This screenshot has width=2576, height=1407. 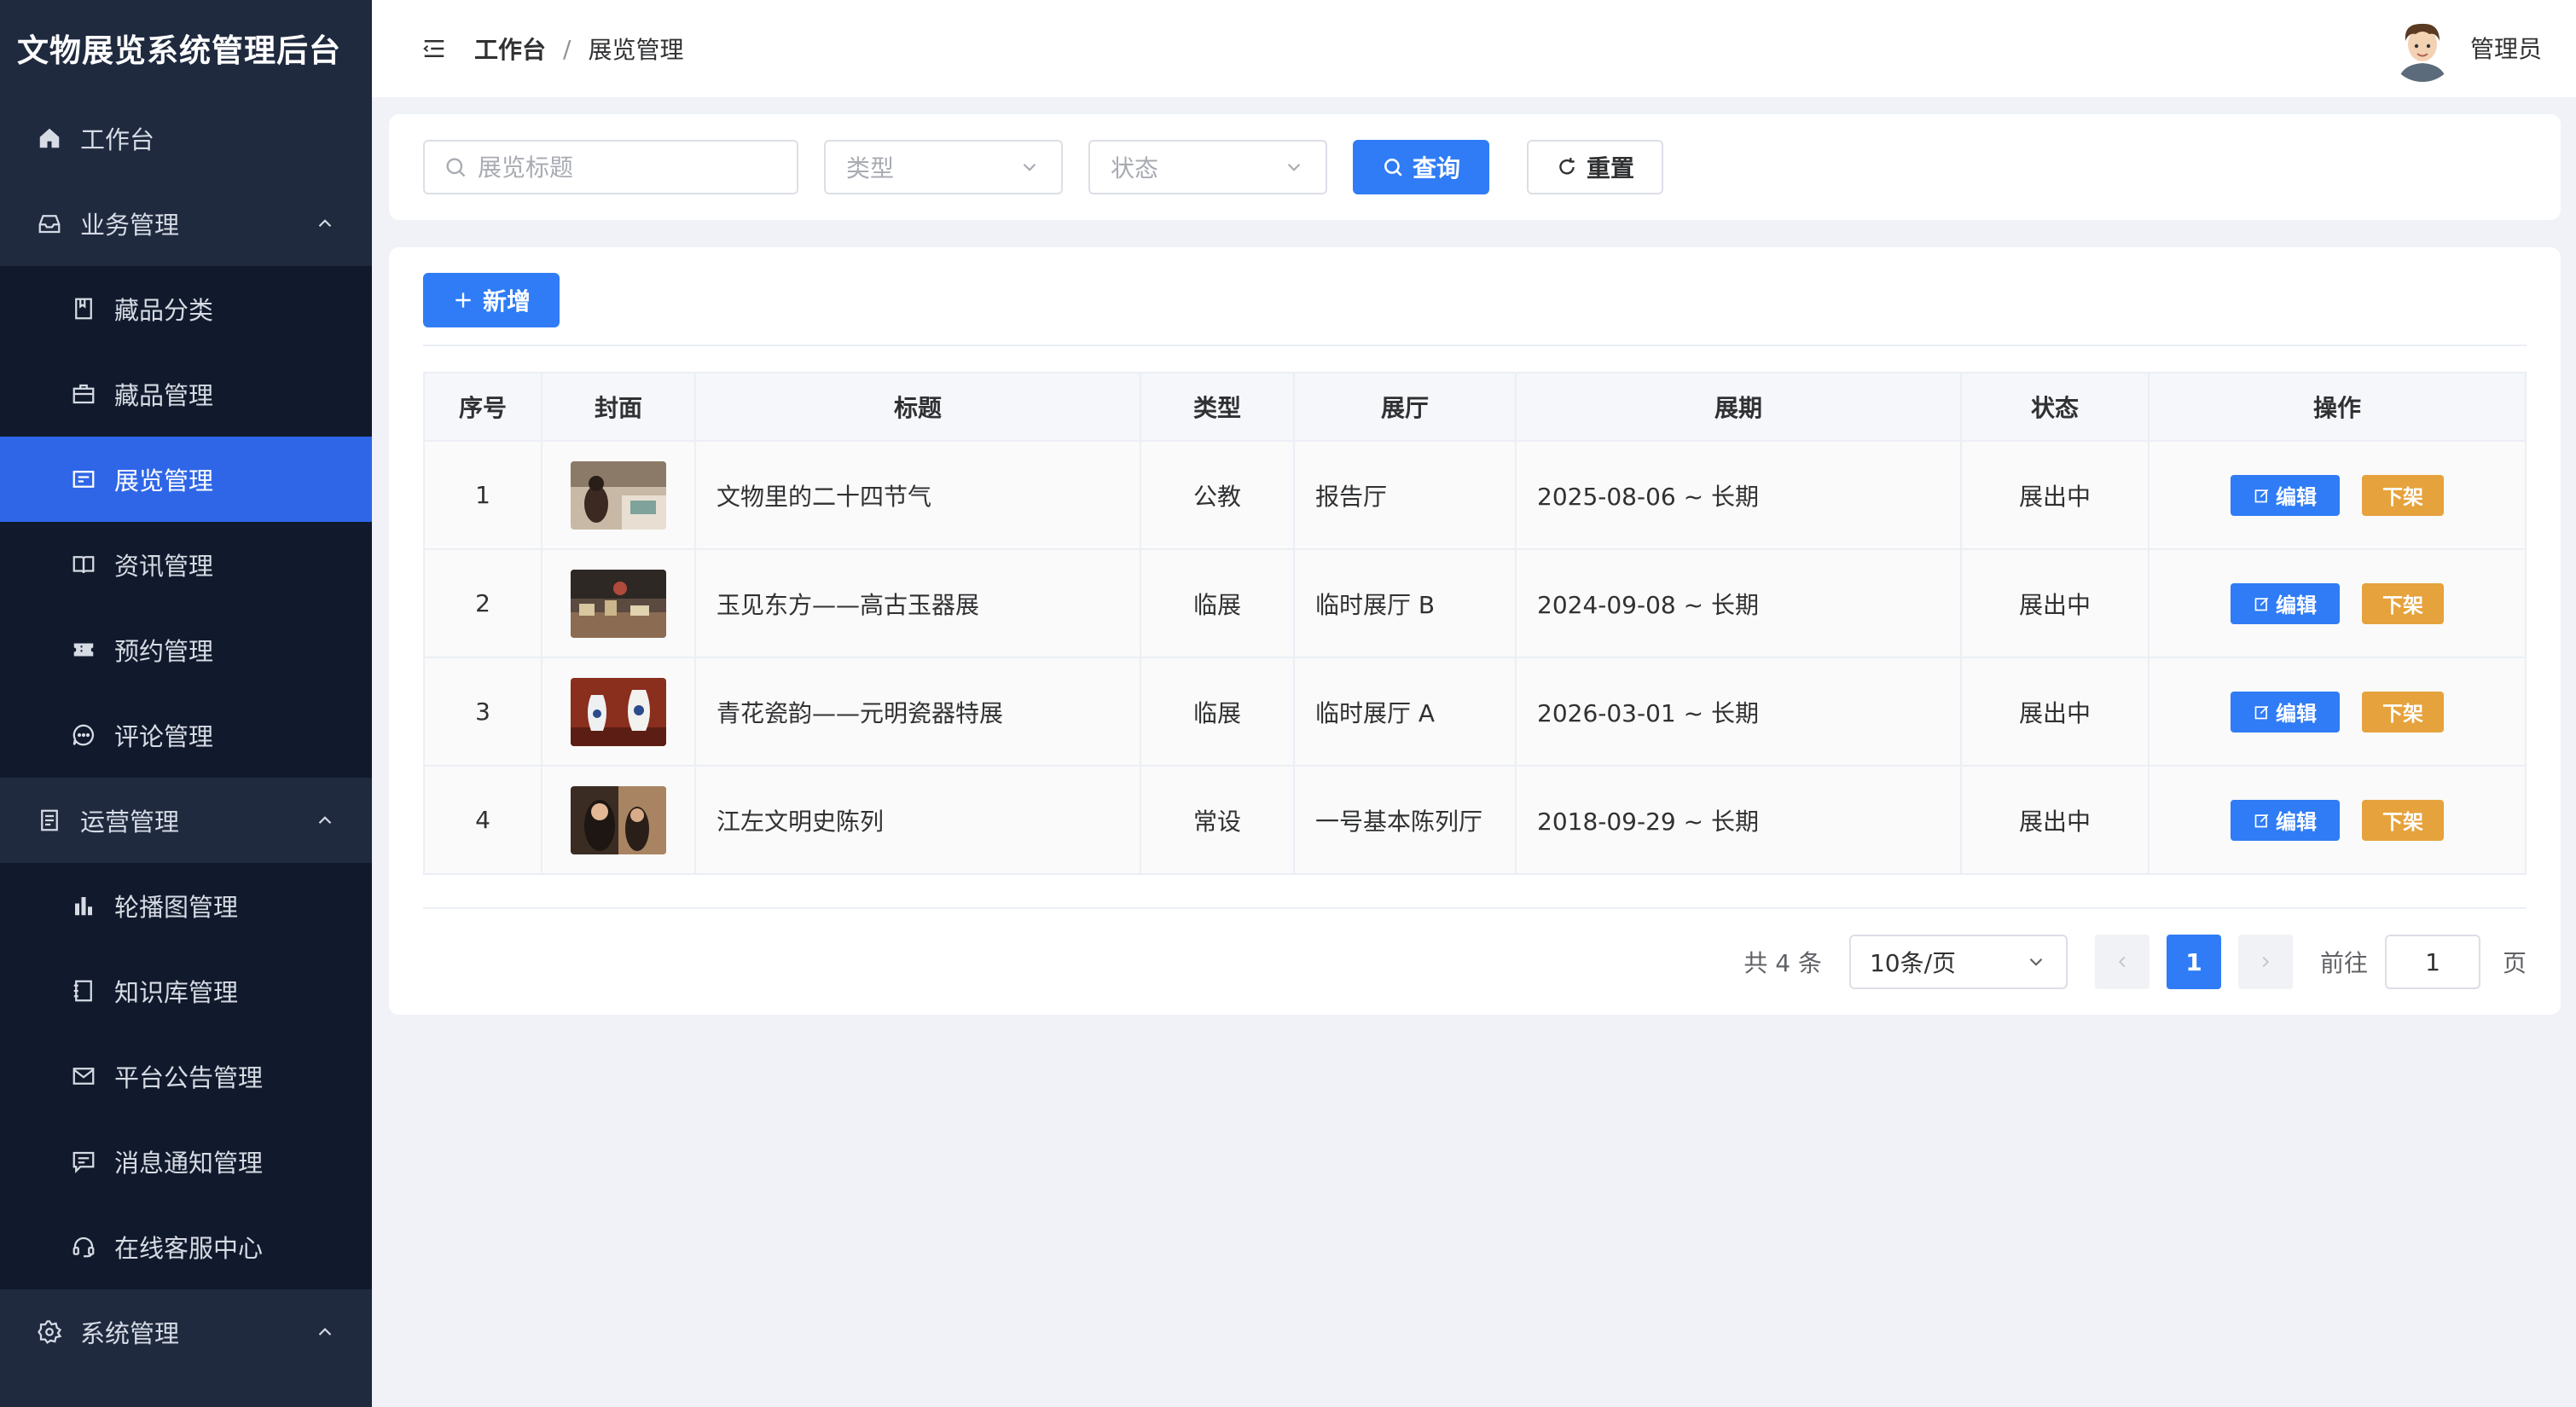 I want to click on user-name: 管理员, so click(x=2506, y=48).